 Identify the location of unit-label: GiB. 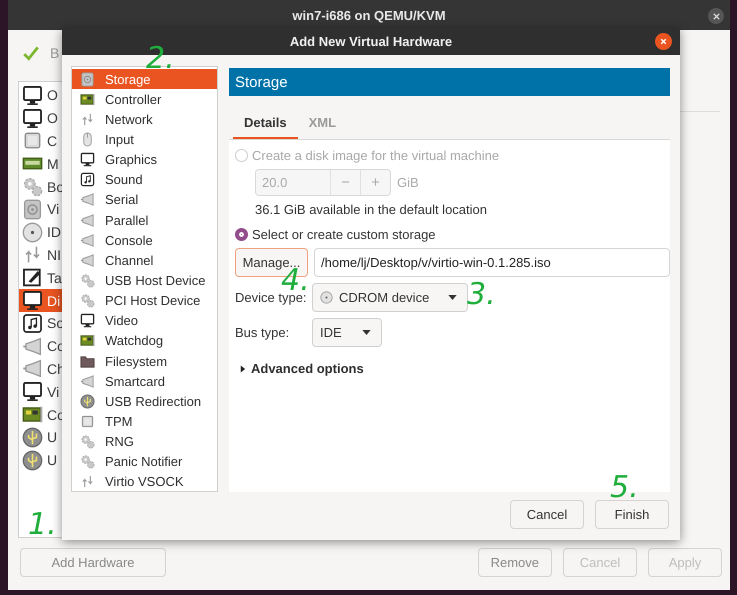
(408, 182).